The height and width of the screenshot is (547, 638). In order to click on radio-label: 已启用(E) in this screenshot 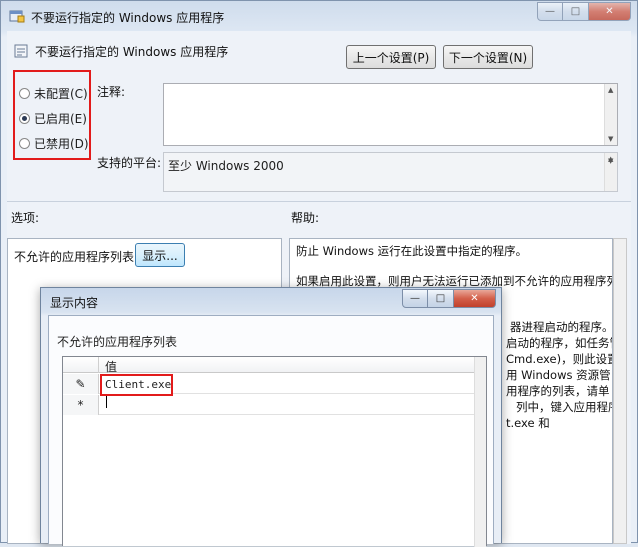, I will do `click(60, 119)`.